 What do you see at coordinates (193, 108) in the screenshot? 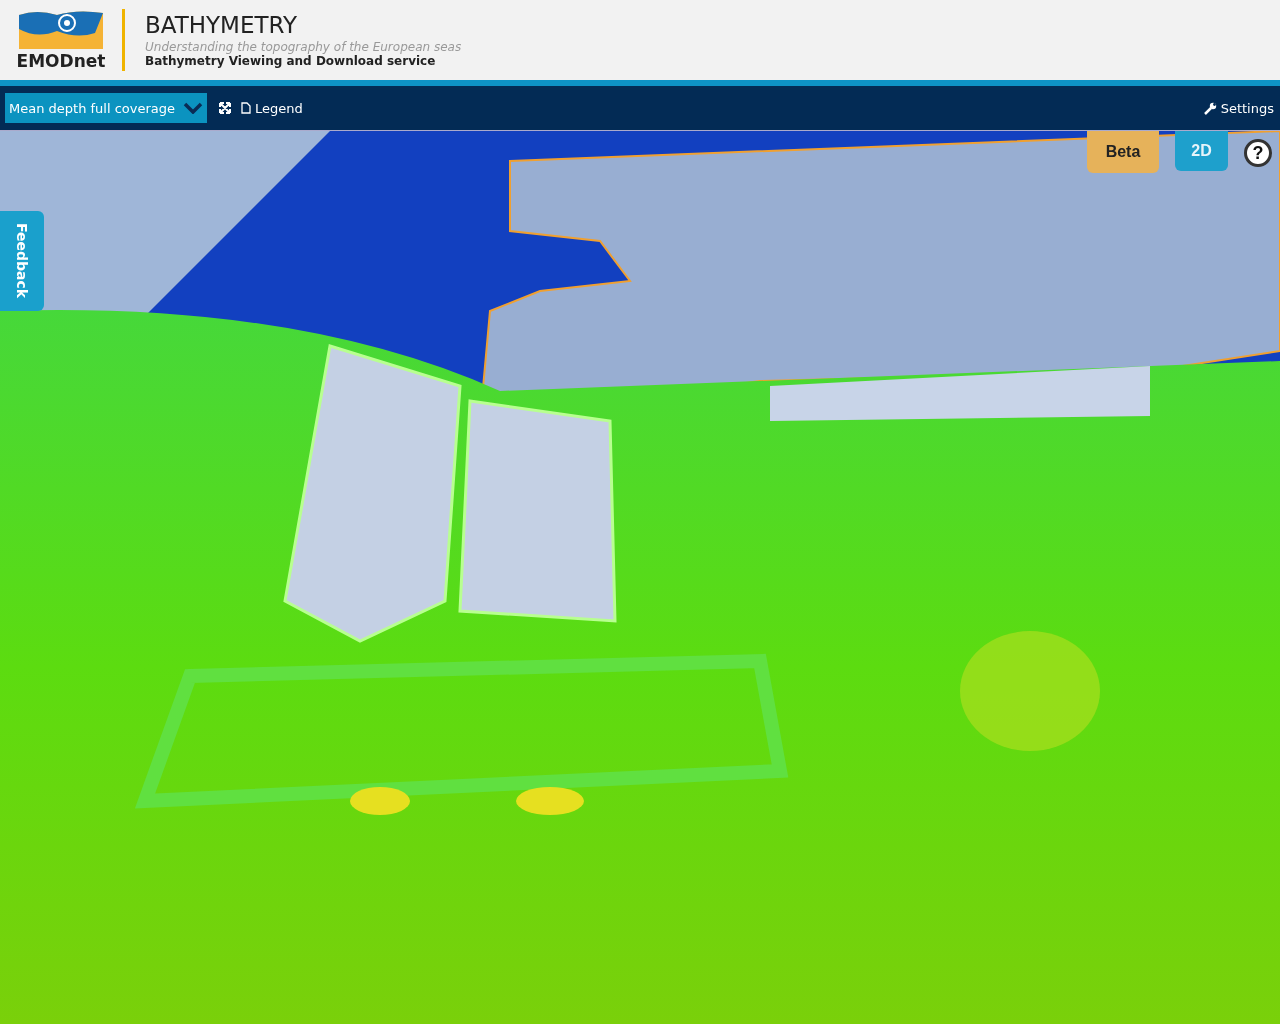
I see `chevron-down-icon` at bounding box center [193, 108].